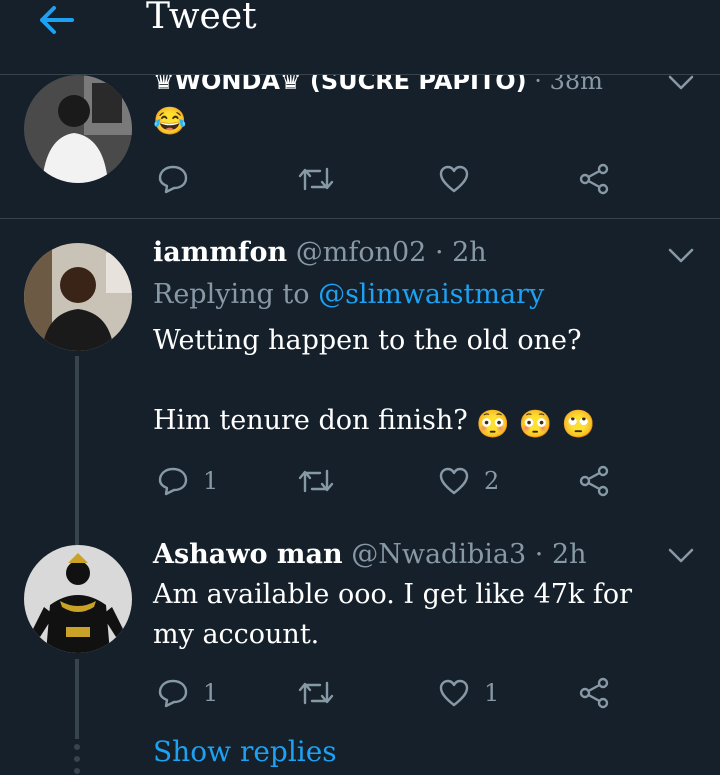 The width and height of the screenshot is (720, 775). What do you see at coordinates (367, 340) in the screenshot?
I see `tweet-text-line1: Wetting happen to the old one?` at bounding box center [367, 340].